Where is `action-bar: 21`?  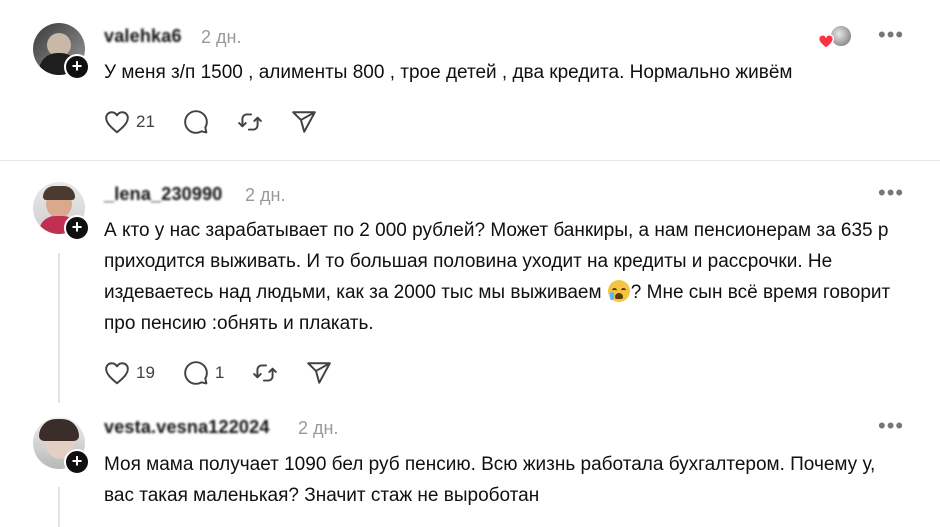 action-bar: 21 is located at coordinates (224, 122).